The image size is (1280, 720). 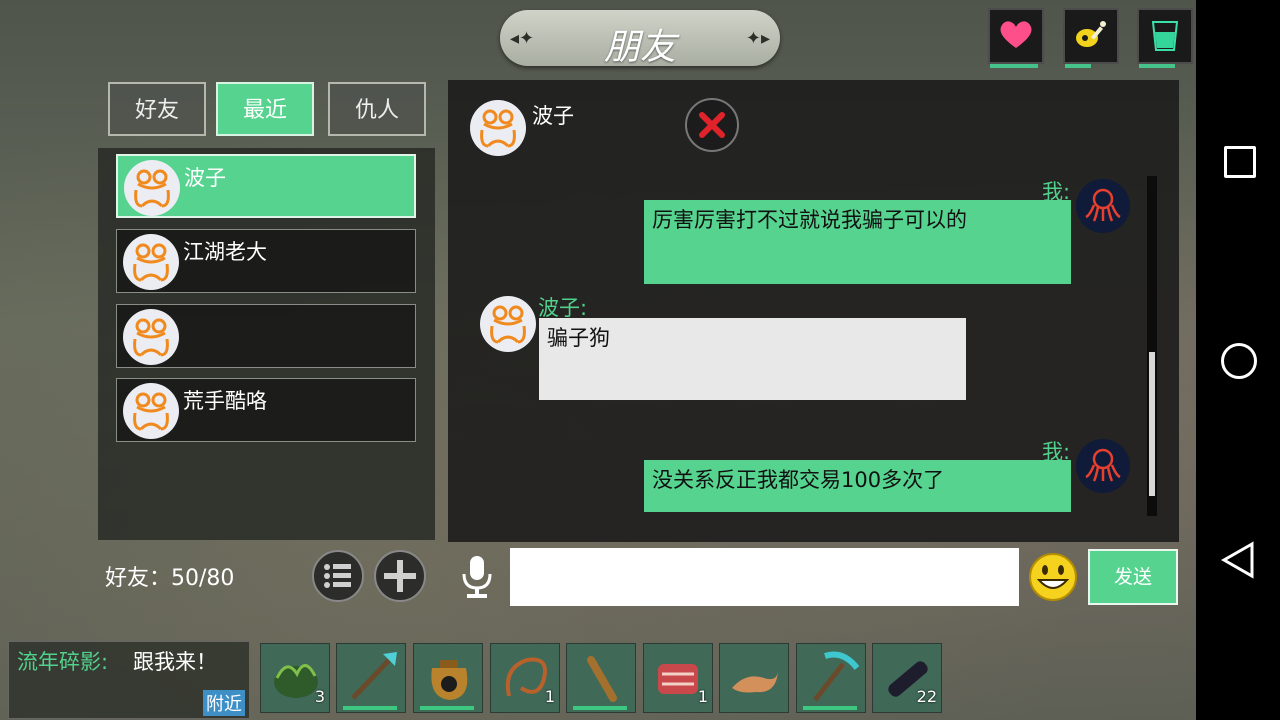 I want to click on smiley-icon, so click(x=1053, y=577).